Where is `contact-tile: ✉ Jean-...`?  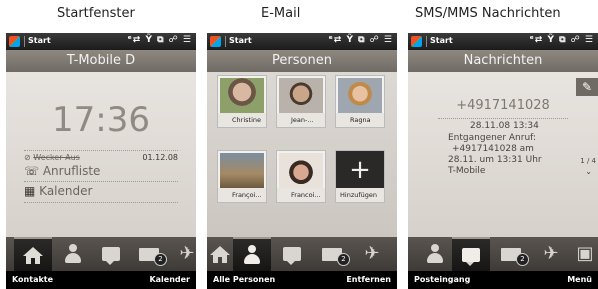
contact-tile: ✉ Jean-... is located at coordinates (301, 101).